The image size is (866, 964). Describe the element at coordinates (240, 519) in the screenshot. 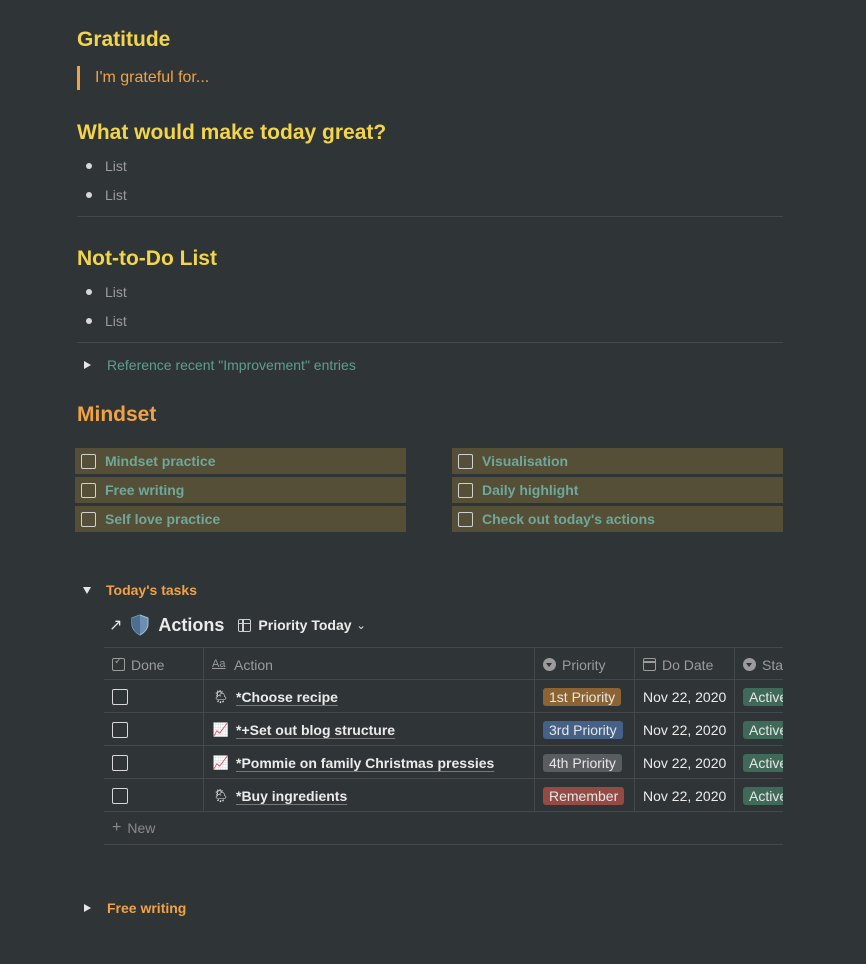

I see `habit-checkbox-row: Self love practice` at that location.